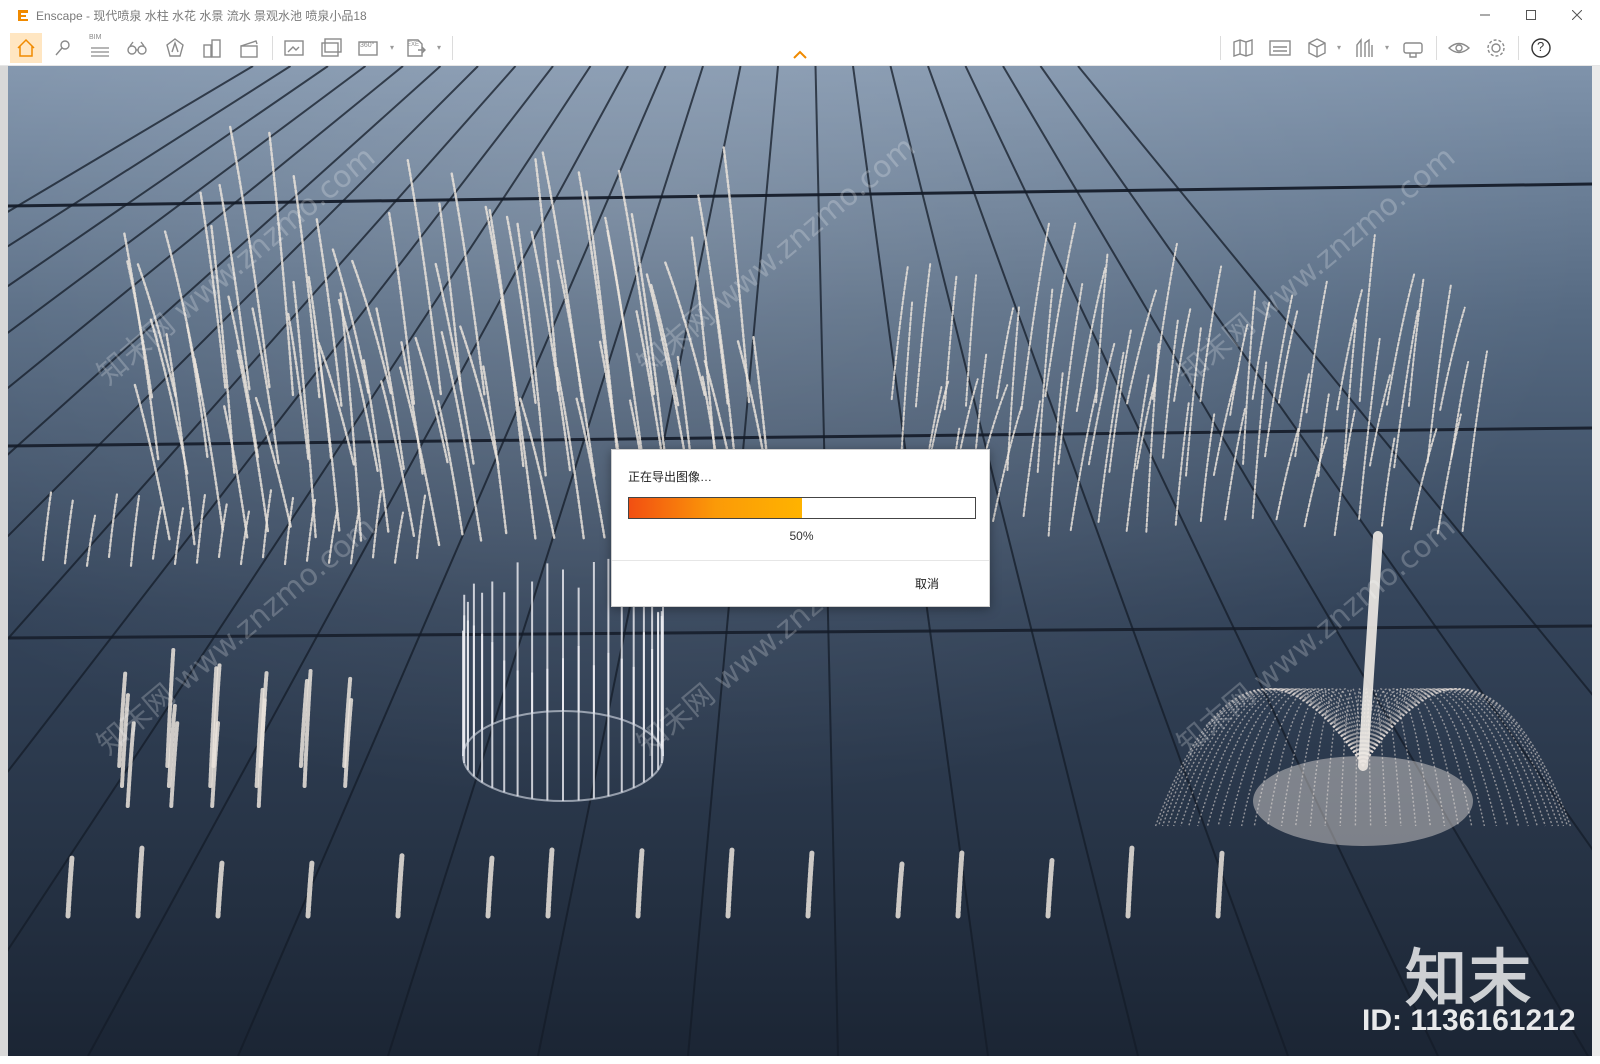 The image size is (1600, 1064). I want to click on maximize-icon, so click(1531, 15).